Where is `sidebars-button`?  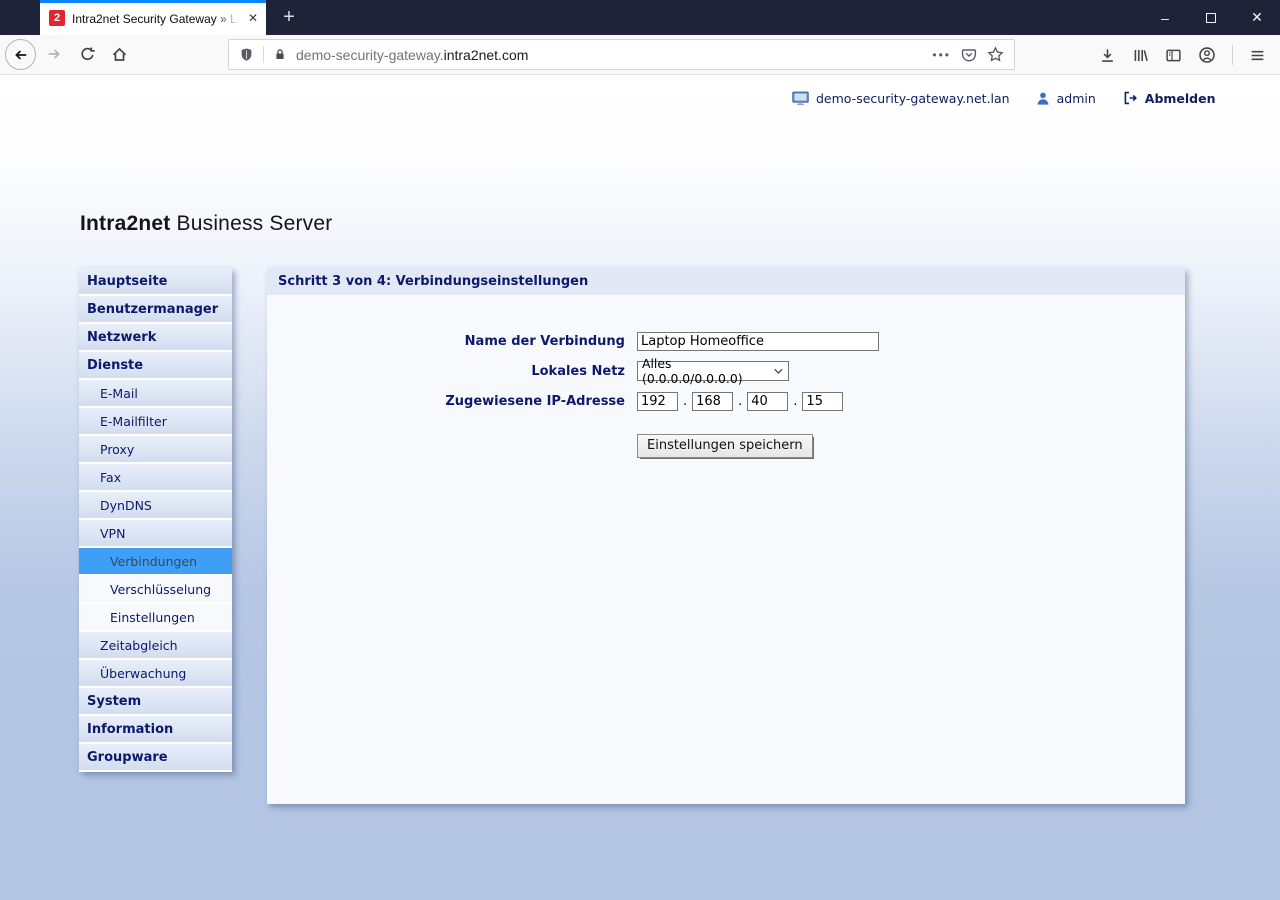
sidebars-button is located at coordinates (1173, 55).